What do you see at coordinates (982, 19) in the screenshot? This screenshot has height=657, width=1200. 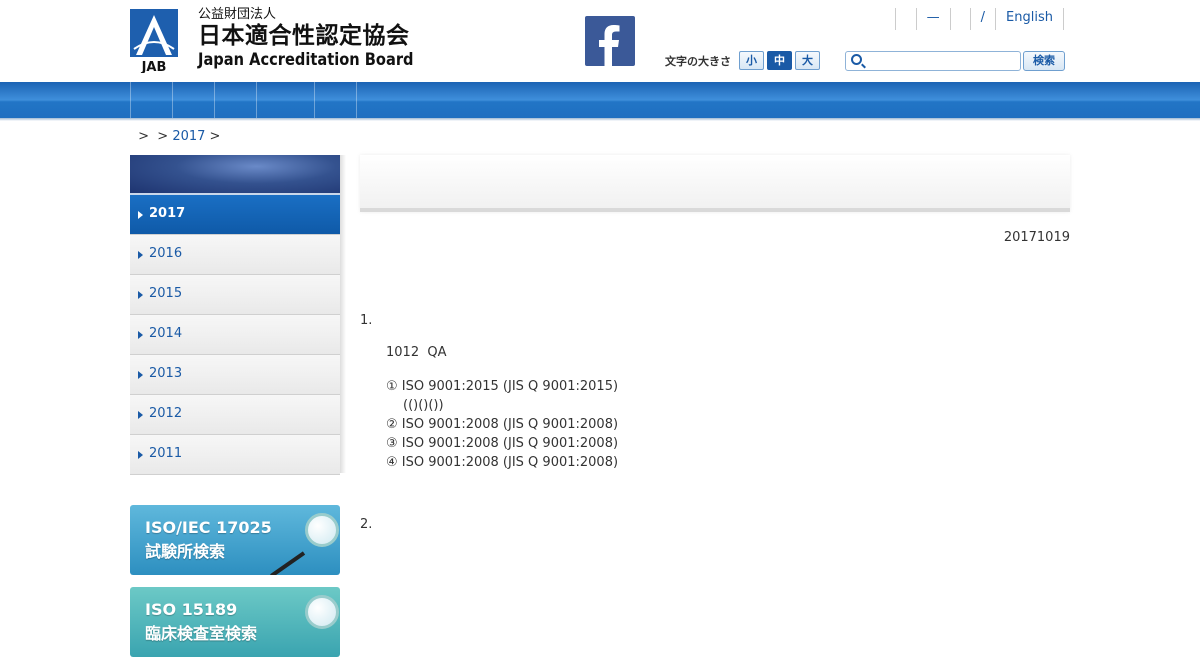 I see `top-link-4: /` at bounding box center [982, 19].